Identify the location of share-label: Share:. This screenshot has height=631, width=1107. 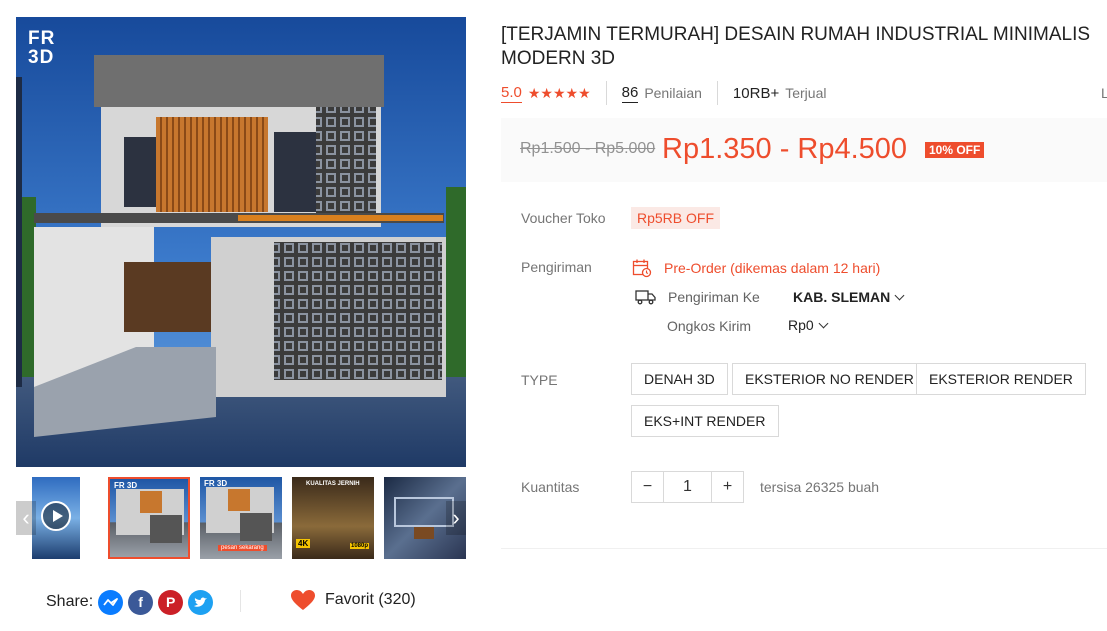
(70, 601).